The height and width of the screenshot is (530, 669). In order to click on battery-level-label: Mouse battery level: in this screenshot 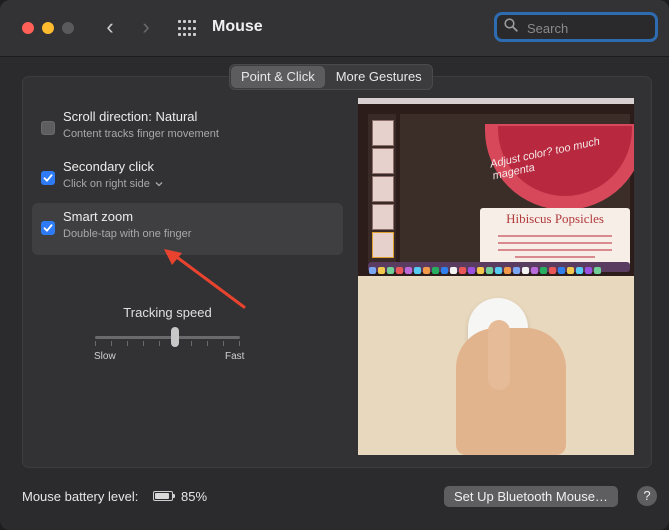, I will do `click(80, 496)`.